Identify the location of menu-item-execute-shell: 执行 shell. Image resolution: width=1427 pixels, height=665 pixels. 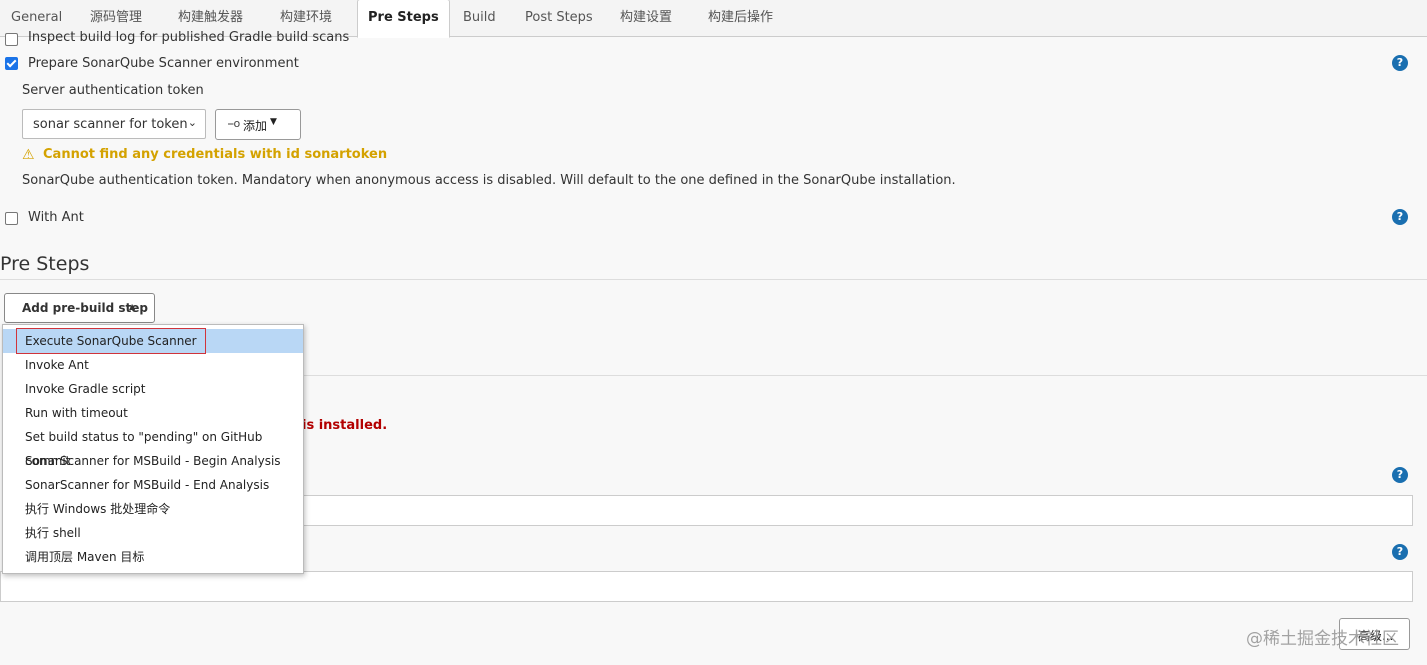
(153, 533).